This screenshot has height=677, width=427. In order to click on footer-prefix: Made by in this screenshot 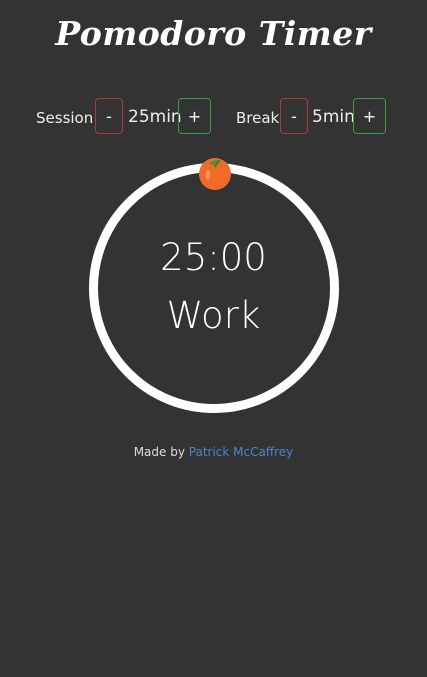, I will do `click(159, 452)`.